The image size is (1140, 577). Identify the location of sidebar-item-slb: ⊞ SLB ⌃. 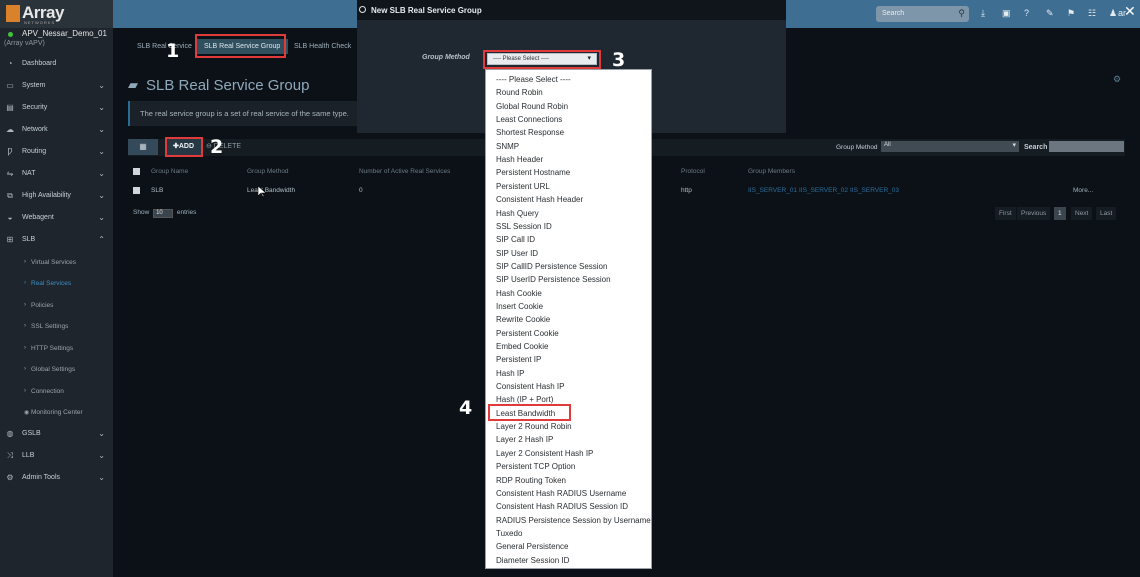
(56, 241).